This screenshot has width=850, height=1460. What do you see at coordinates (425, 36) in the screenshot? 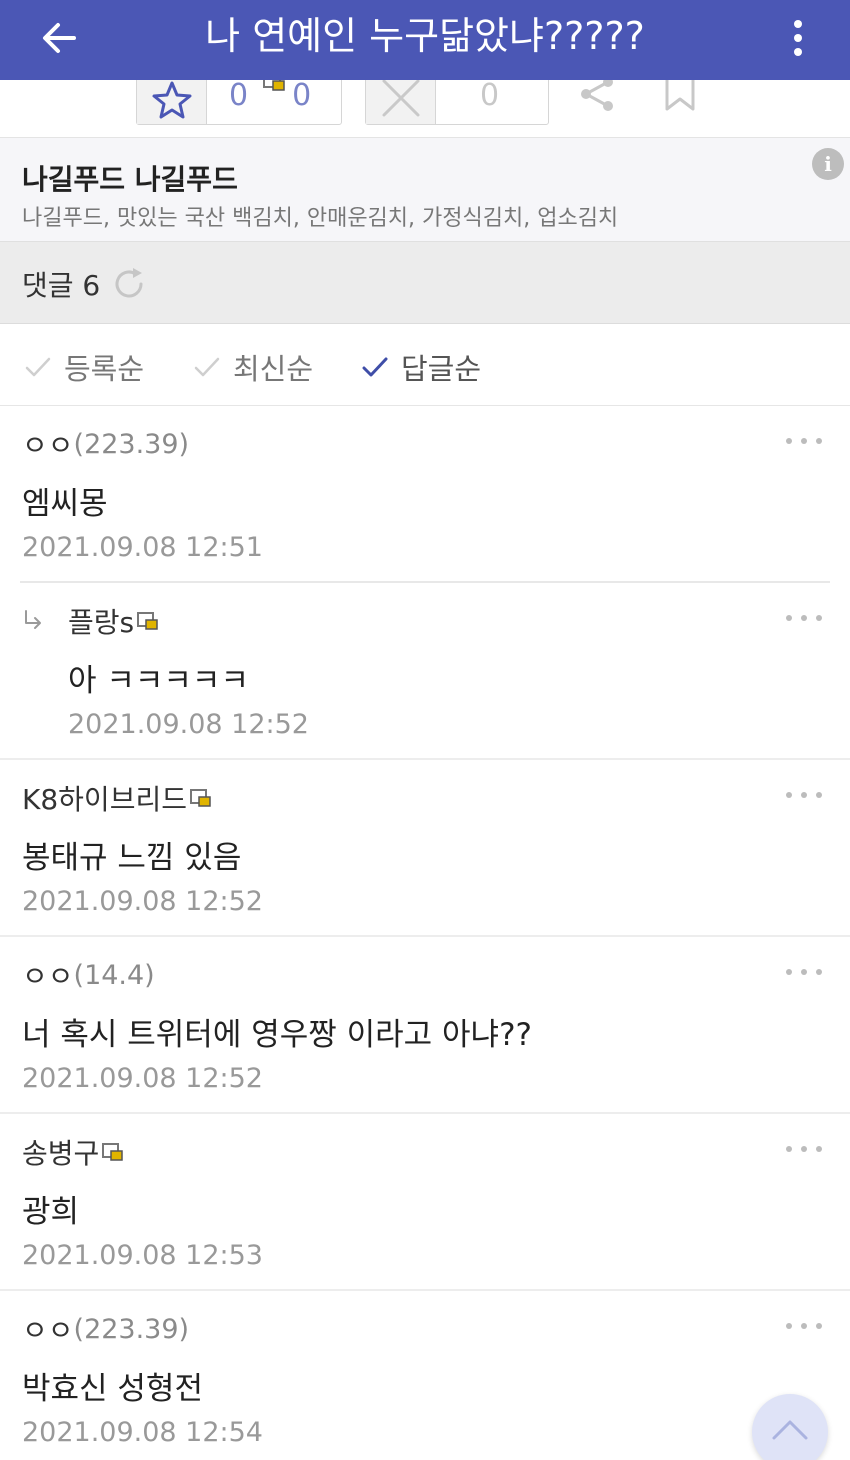
I see `page-title: 나 연예인 누구닮았냐?????` at bounding box center [425, 36].